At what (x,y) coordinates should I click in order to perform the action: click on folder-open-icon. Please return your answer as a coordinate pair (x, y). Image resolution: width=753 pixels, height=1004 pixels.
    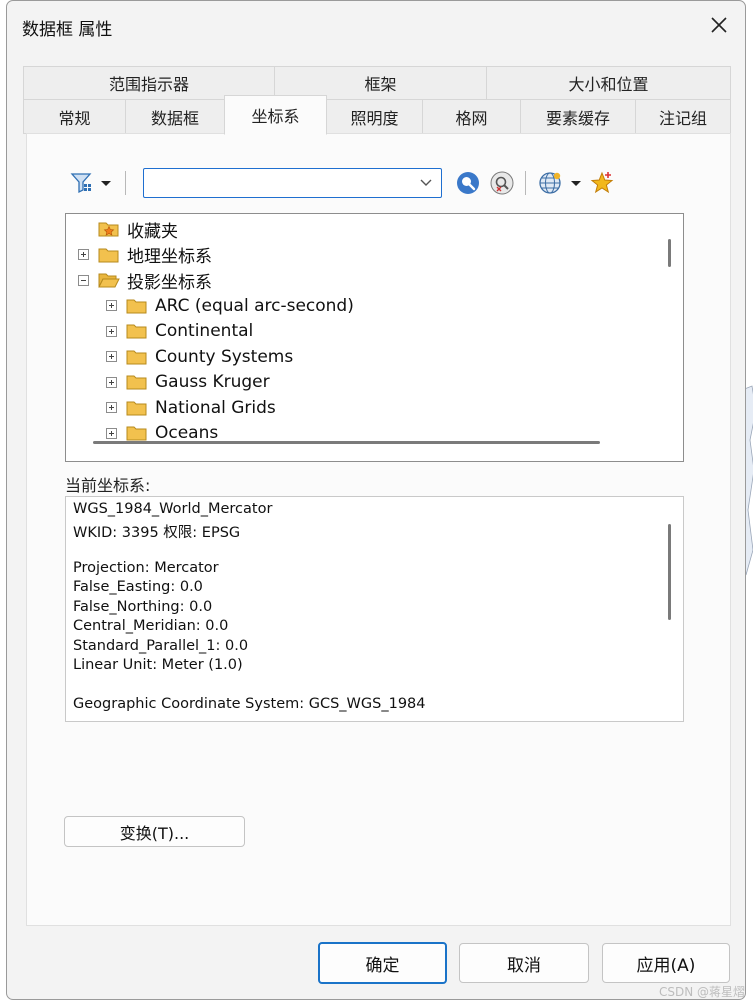
    Looking at the image, I should click on (109, 280).